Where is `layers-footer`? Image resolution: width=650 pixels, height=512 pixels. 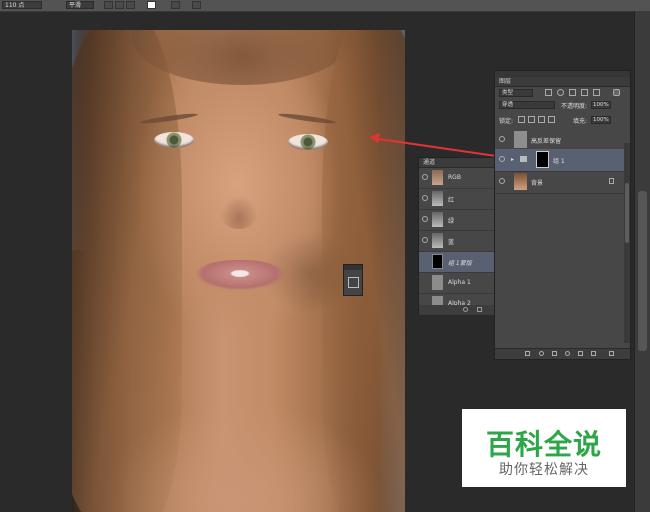 layers-footer is located at coordinates (562, 353).